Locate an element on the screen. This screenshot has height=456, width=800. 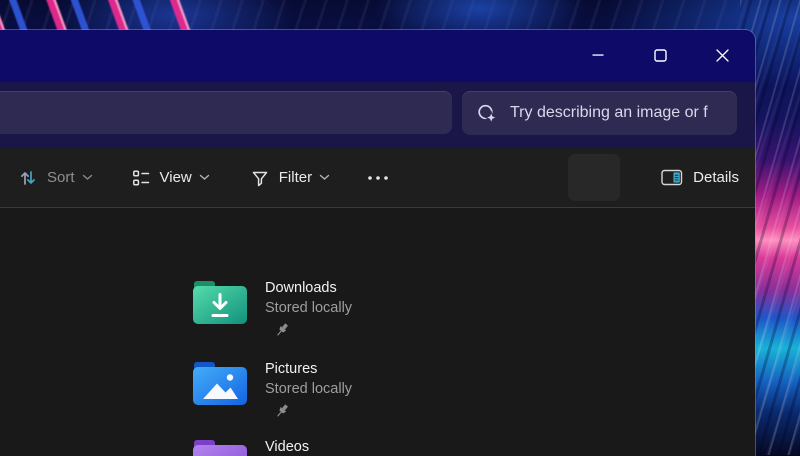
details-button: Details is located at coordinates (700, 177).